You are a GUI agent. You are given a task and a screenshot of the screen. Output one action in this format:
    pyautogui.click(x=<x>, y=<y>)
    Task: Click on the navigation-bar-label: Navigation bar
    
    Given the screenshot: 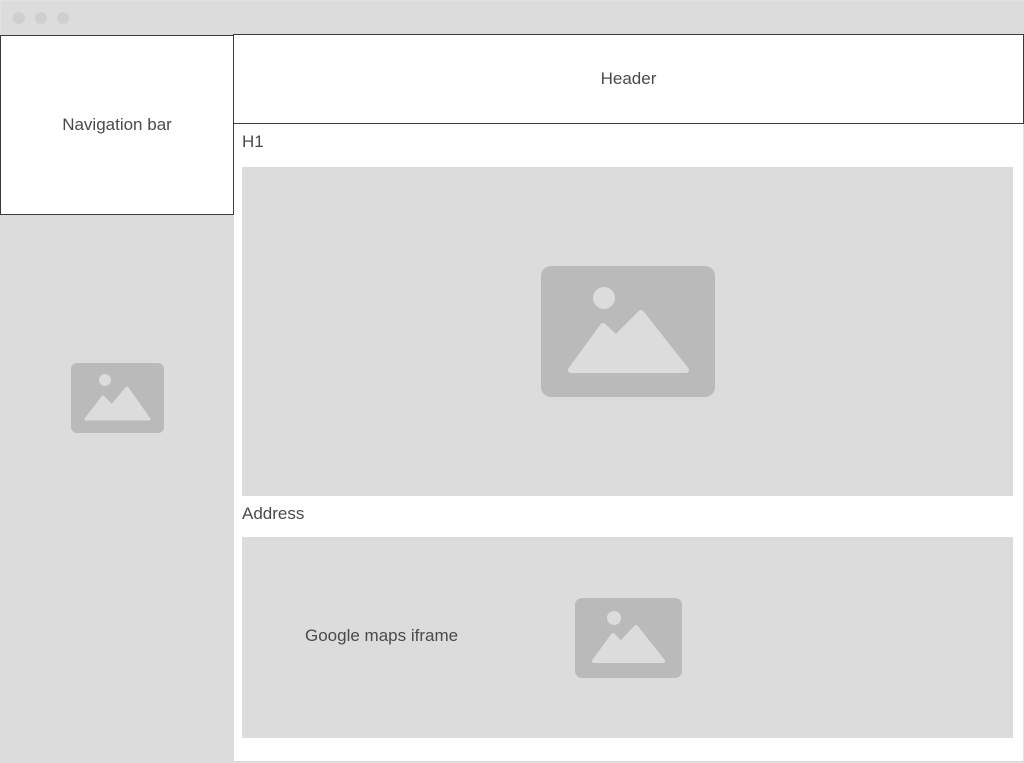 What is the action you would take?
    pyautogui.click(x=117, y=124)
    